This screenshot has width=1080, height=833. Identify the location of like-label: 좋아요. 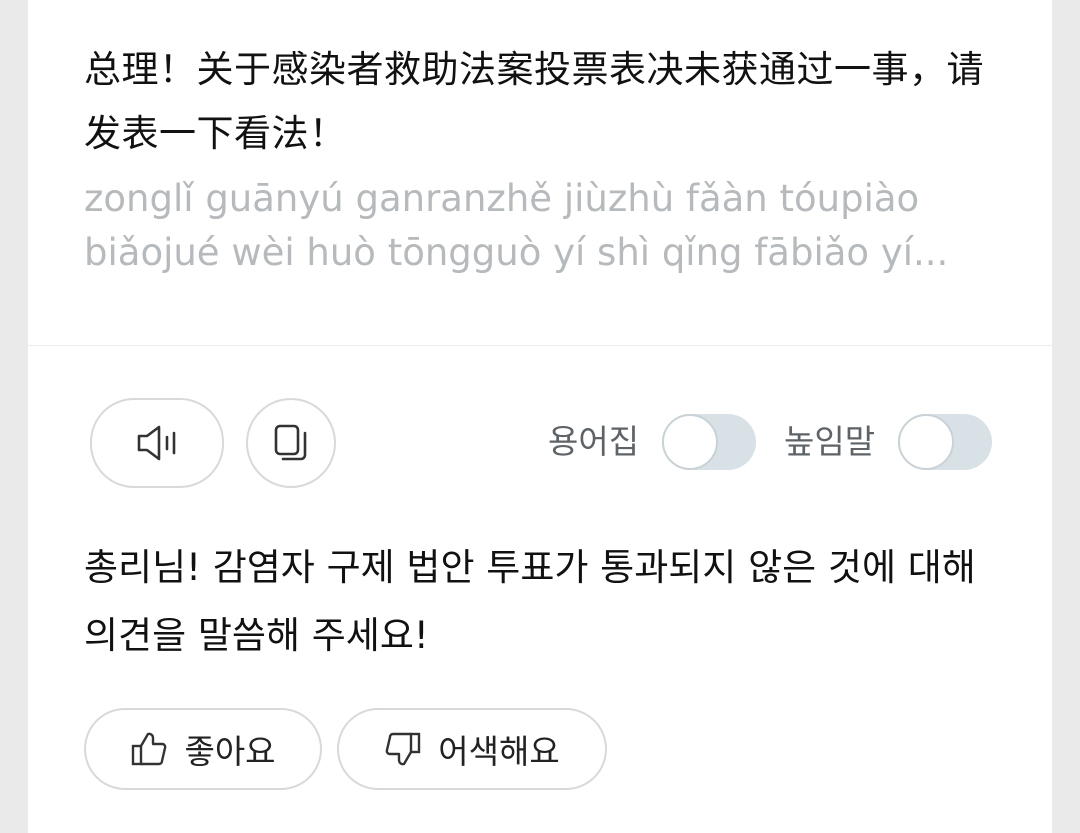
(230, 751).